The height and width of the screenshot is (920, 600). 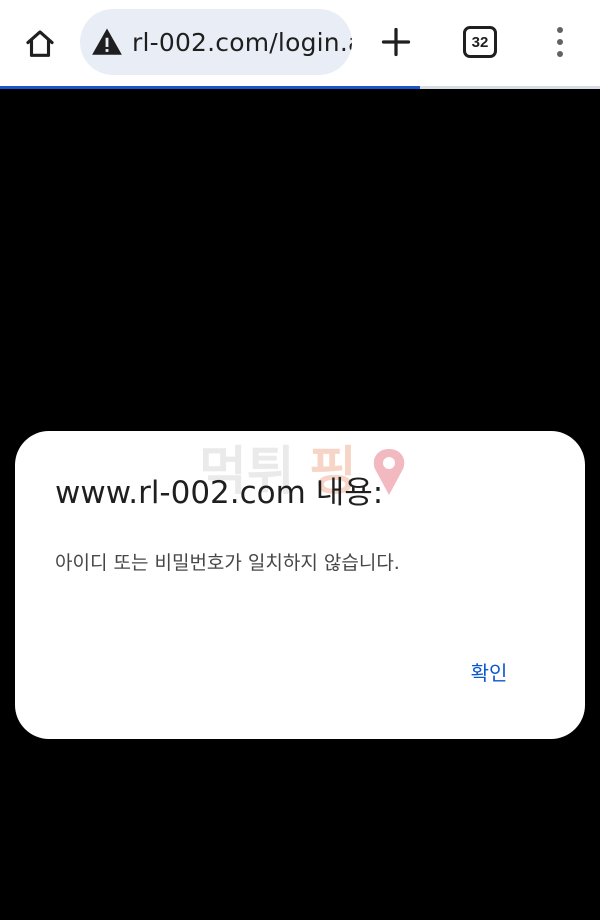 I want to click on tab-count: 32, so click(x=480, y=42).